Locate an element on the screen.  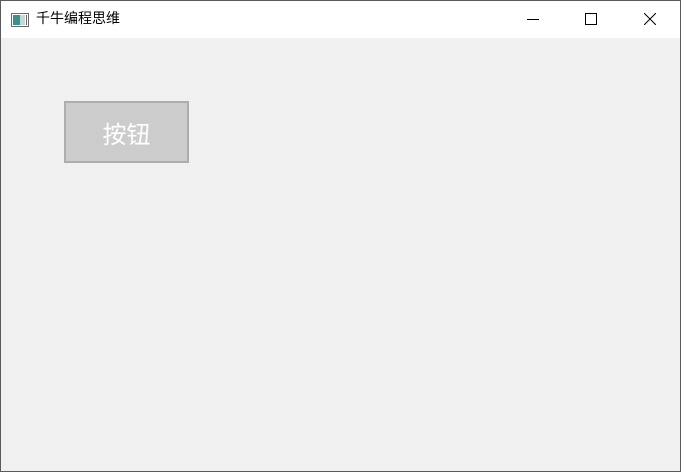
minimize-button is located at coordinates (533, 19).